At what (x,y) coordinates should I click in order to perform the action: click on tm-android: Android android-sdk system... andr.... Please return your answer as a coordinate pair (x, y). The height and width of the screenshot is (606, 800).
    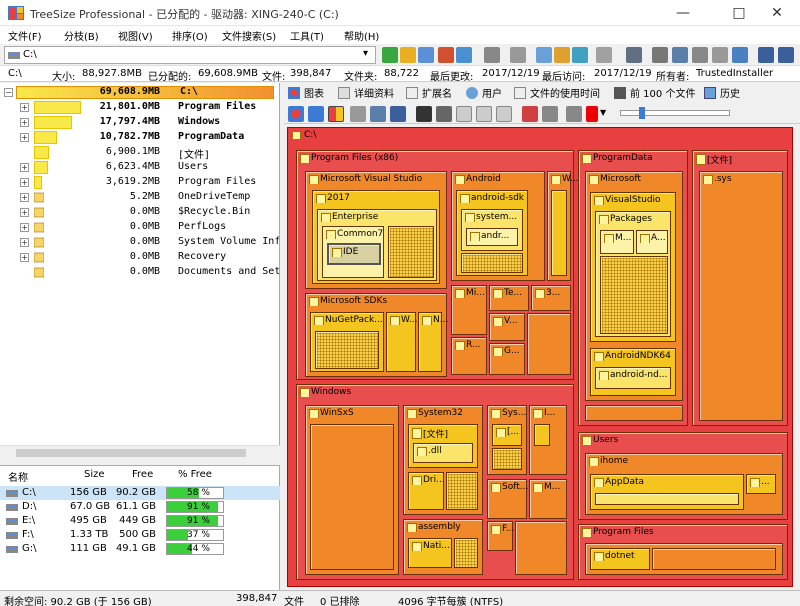
    Looking at the image, I should click on (498, 226).